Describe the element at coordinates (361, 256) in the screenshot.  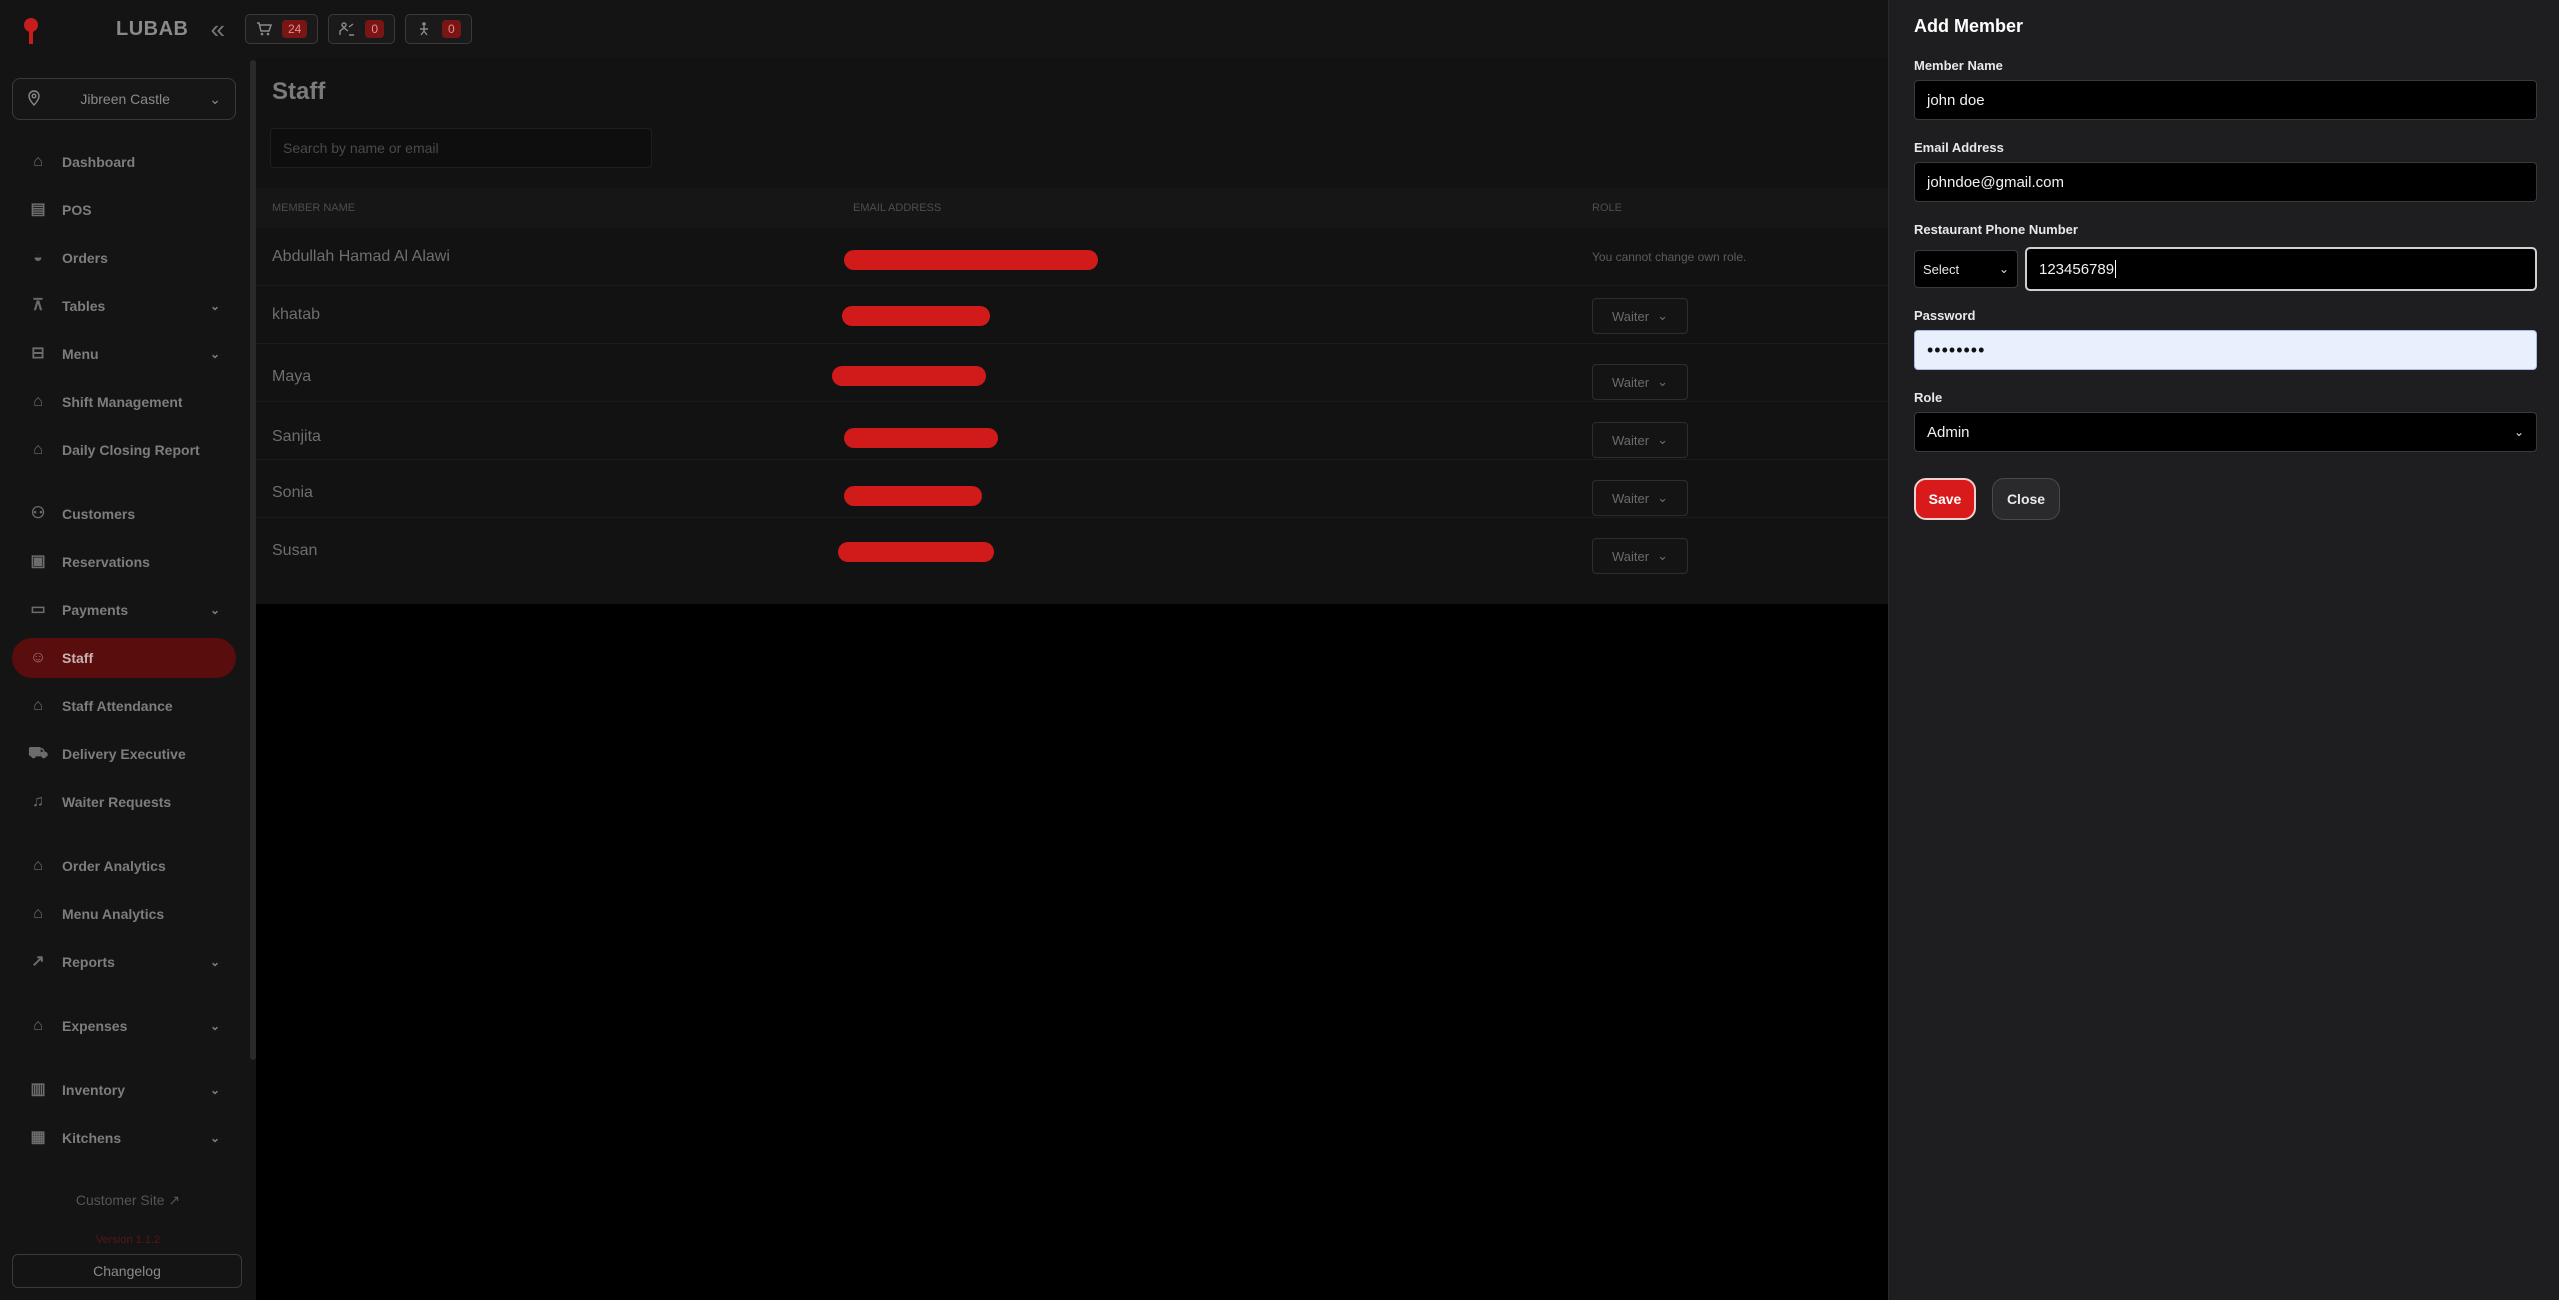
I see `member-name: Abdullah Hamad Al Alawi` at that location.